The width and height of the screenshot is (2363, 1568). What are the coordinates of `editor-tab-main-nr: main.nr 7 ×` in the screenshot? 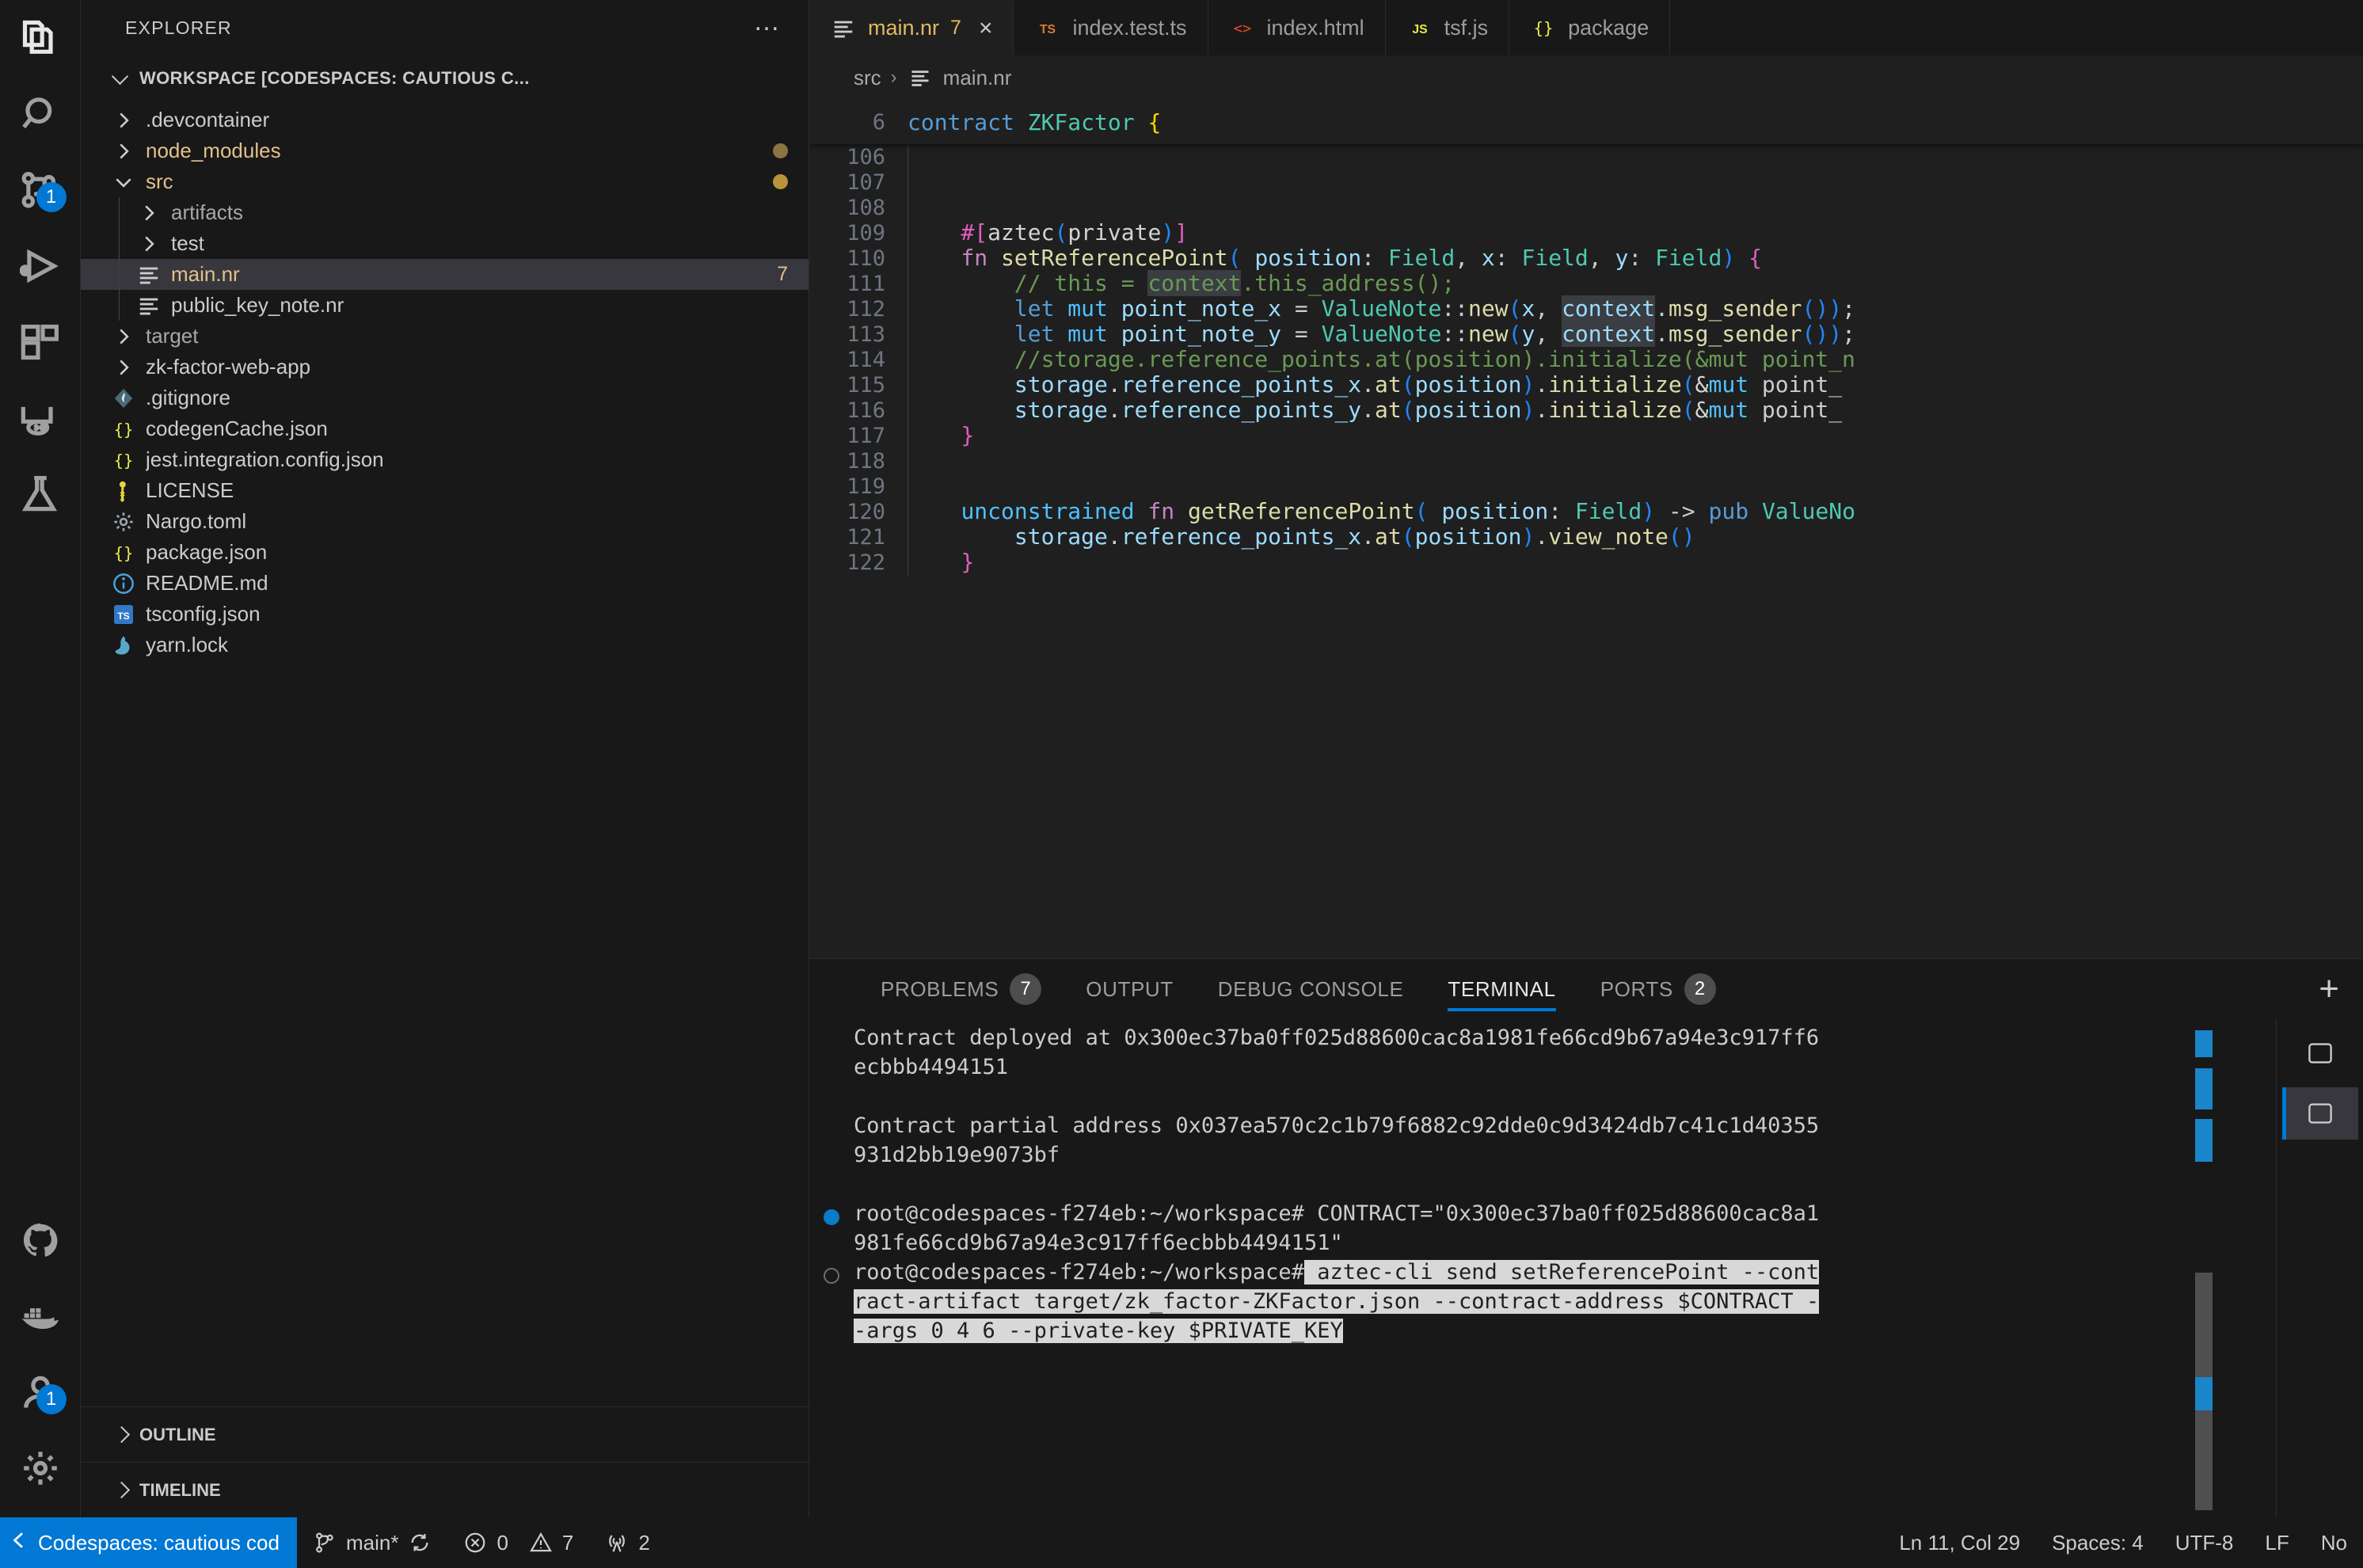 It's located at (911, 27).